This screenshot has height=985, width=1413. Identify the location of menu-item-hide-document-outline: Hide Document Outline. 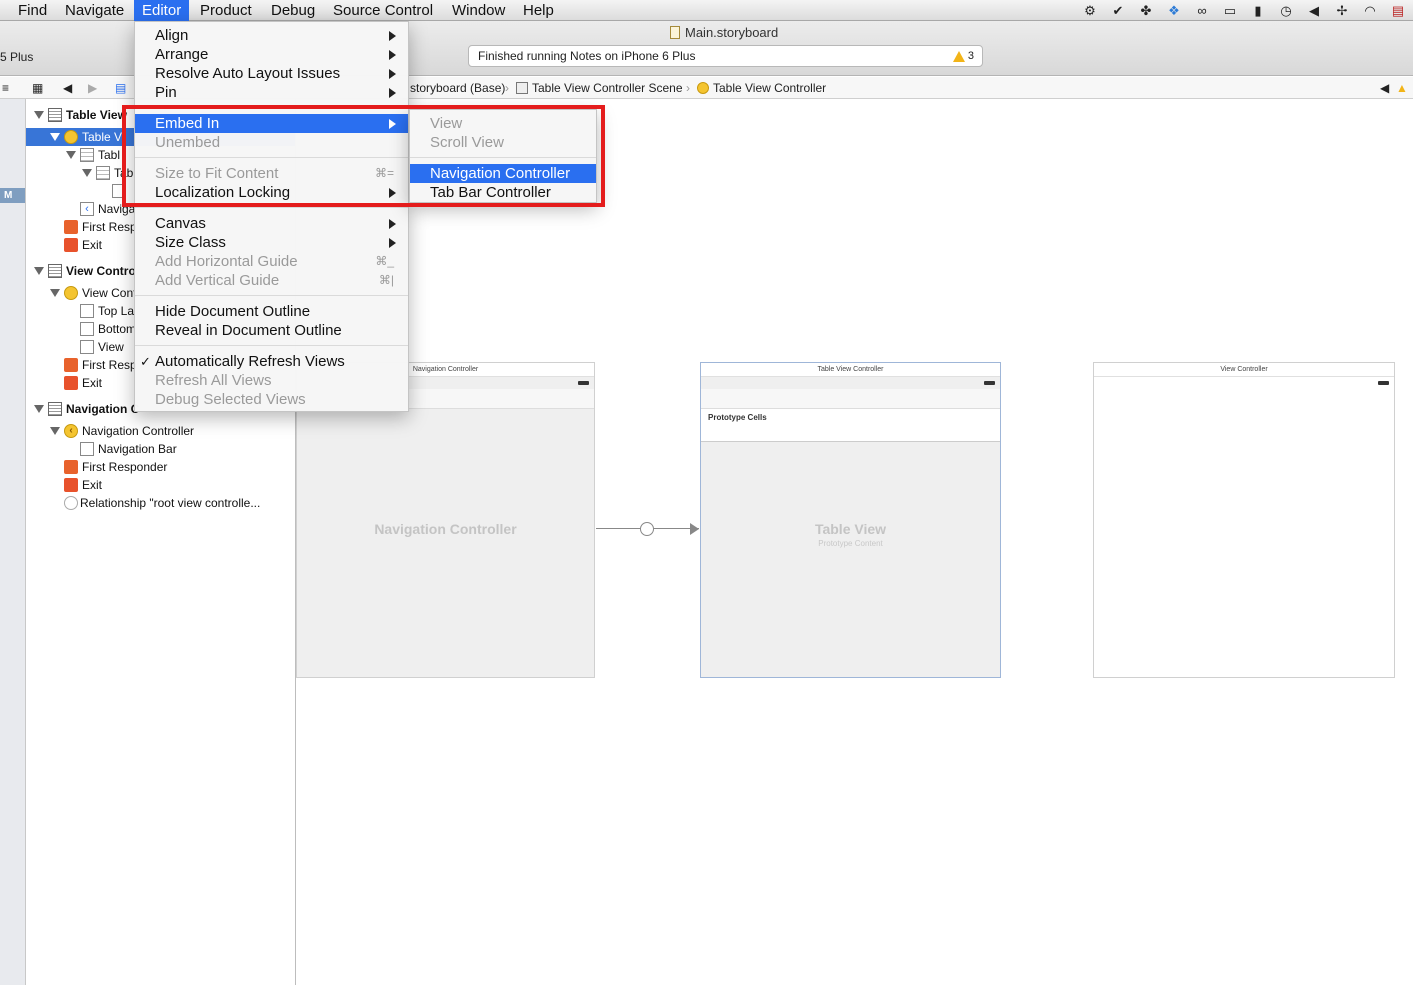
(271, 311).